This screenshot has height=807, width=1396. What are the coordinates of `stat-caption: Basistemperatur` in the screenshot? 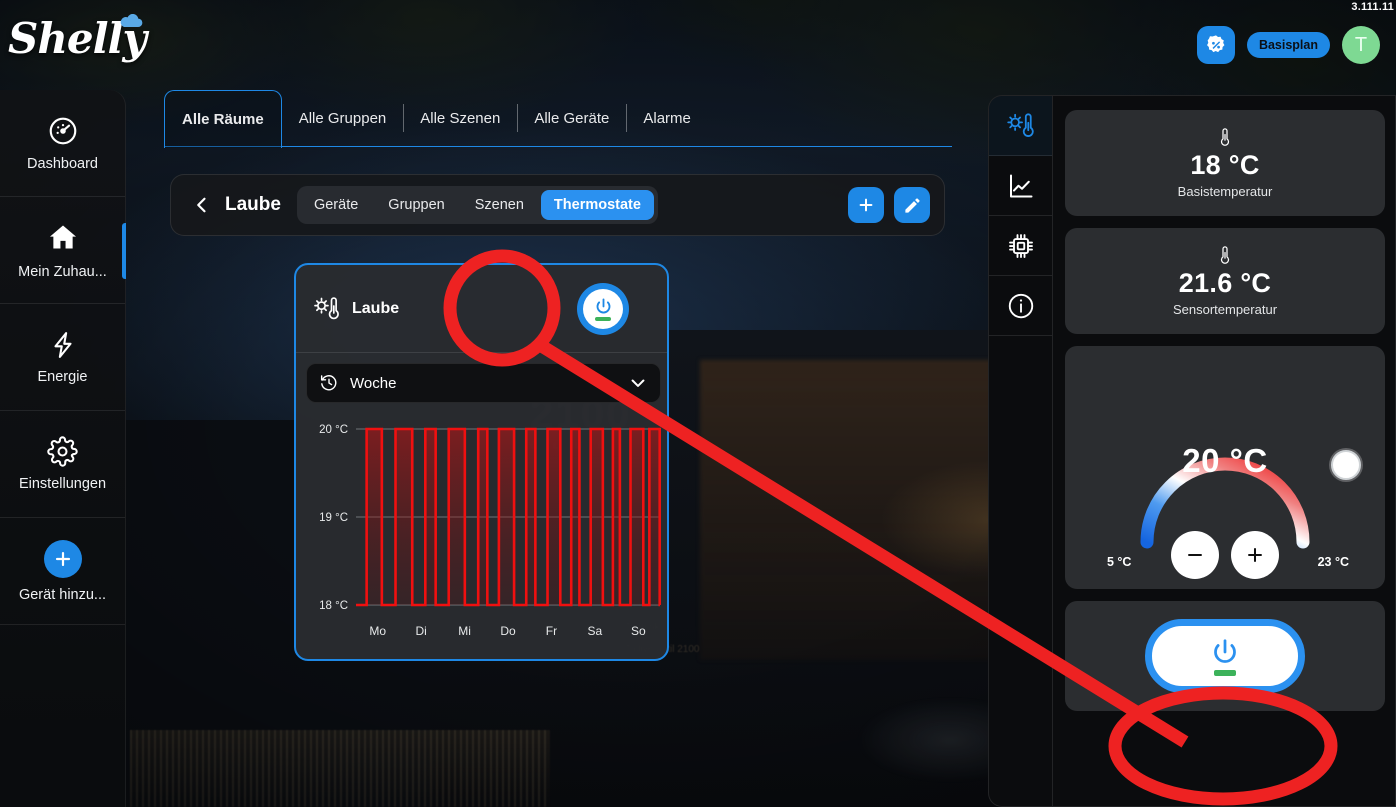 It's located at (1225, 191).